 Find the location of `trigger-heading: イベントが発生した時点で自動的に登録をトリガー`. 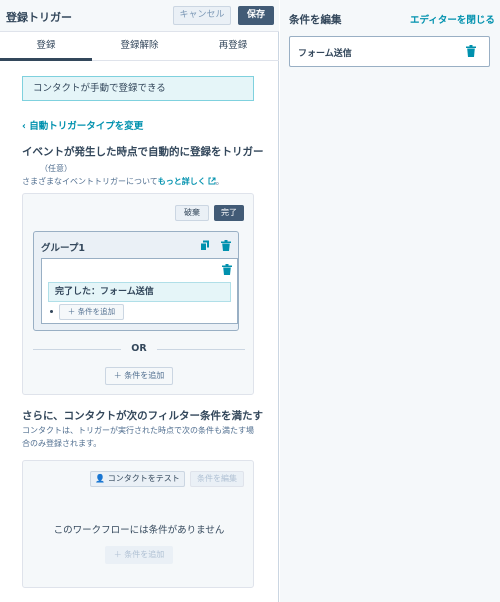

trigger-heading: イベントが発生した時点で自動的に登録をトリガー is located at coordinates (143, 152).